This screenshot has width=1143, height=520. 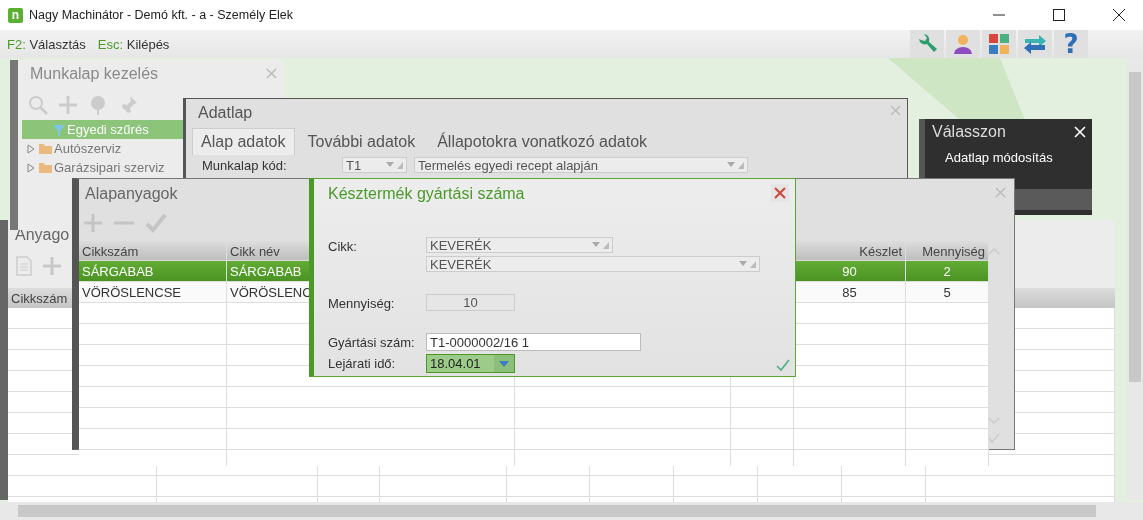 What do you see at coordinates (132, 44) in the screenshot?
I see `shortcut-hint: Esc: Kilépés` at bounding box center [132, 44].